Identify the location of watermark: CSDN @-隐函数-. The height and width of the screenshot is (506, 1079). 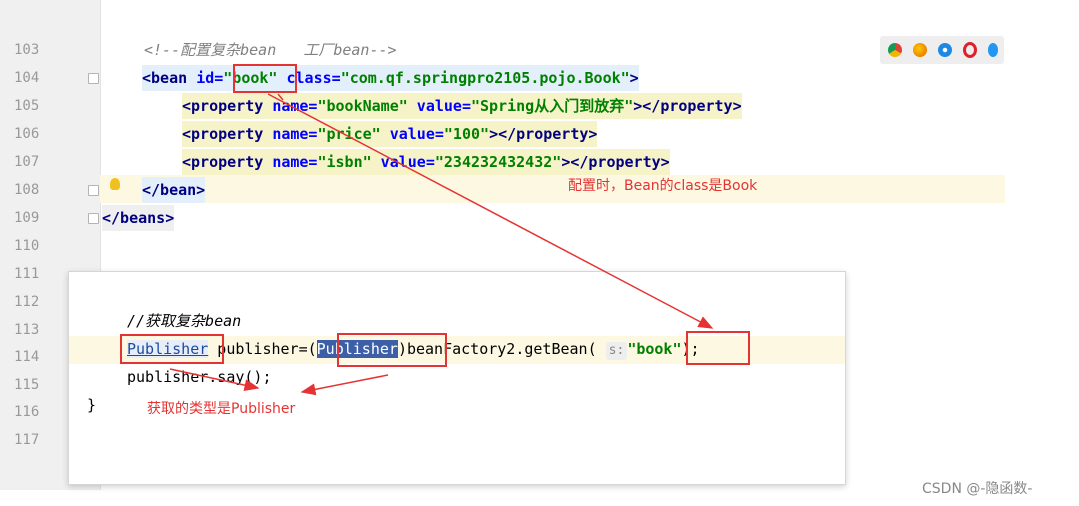
(977, 489).